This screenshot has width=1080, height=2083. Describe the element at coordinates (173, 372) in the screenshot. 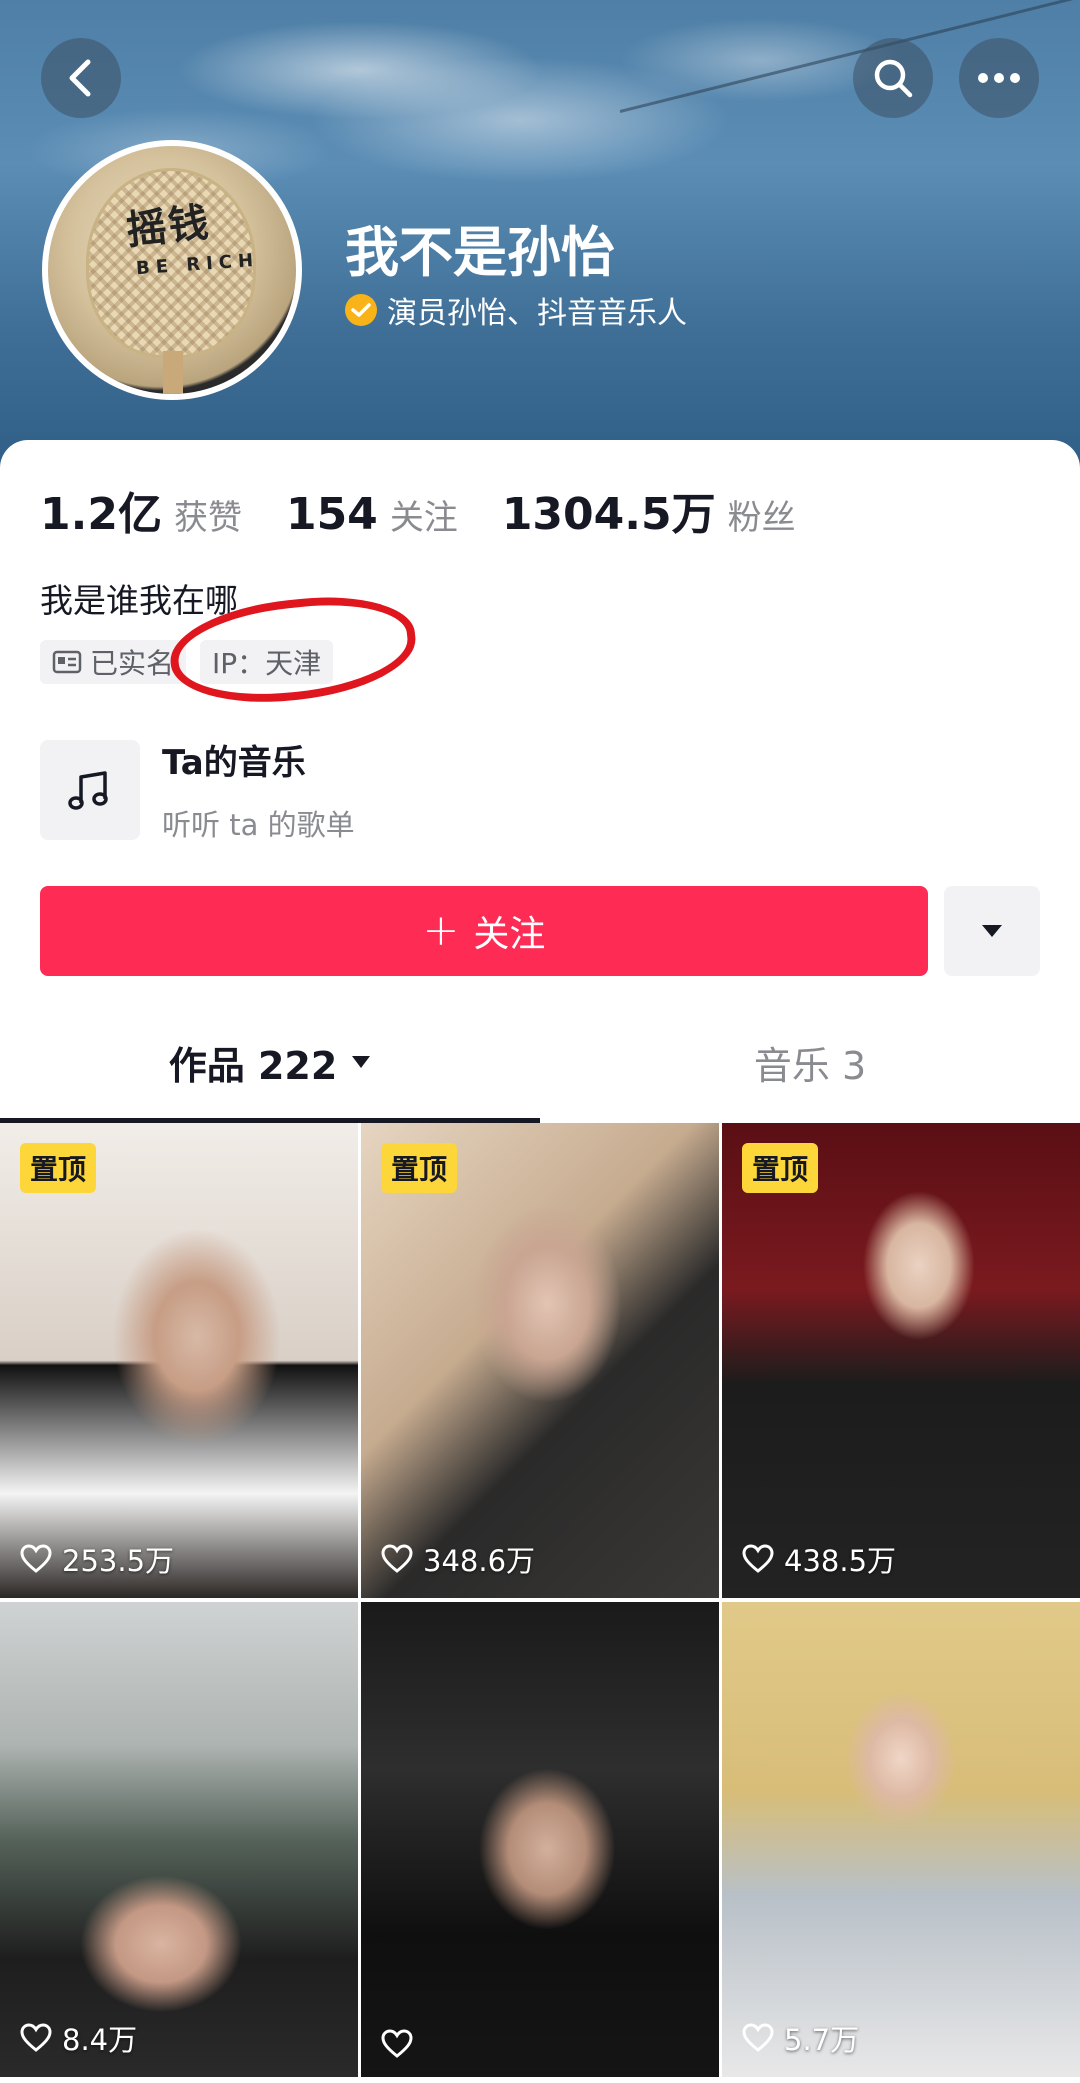

I see `avatar-fan-handle` at that location.